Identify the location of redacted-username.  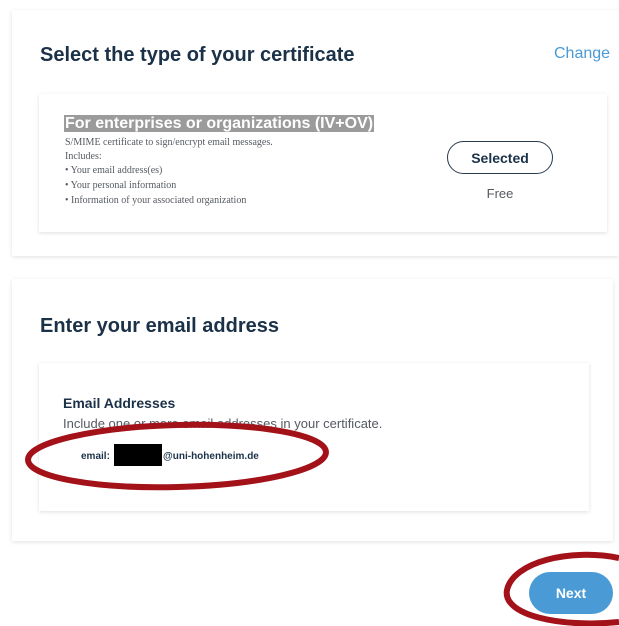
(138, 455).